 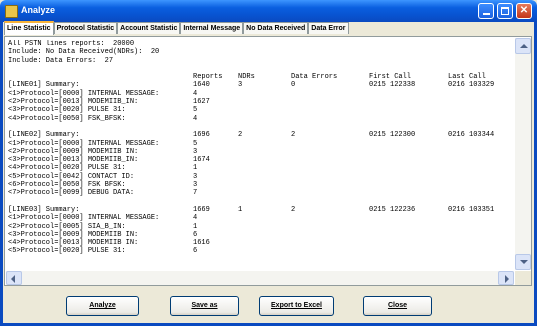 I want to click on report-cell: Reports, so click(x=208, y=77).